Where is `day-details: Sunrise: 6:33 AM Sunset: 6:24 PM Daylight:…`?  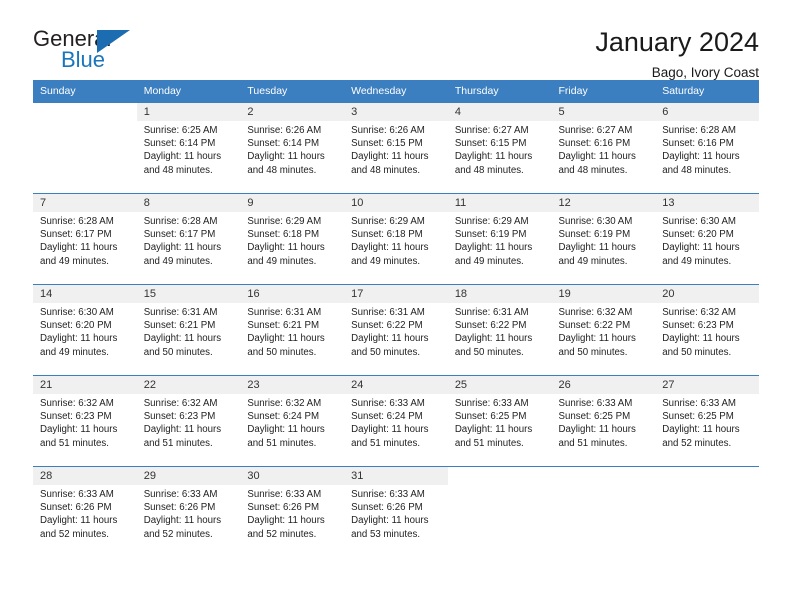 day-details: Sunrise: 6:33 AM Sunset: 6:24 PM Daylight:… is located at coordinates (396, 422).